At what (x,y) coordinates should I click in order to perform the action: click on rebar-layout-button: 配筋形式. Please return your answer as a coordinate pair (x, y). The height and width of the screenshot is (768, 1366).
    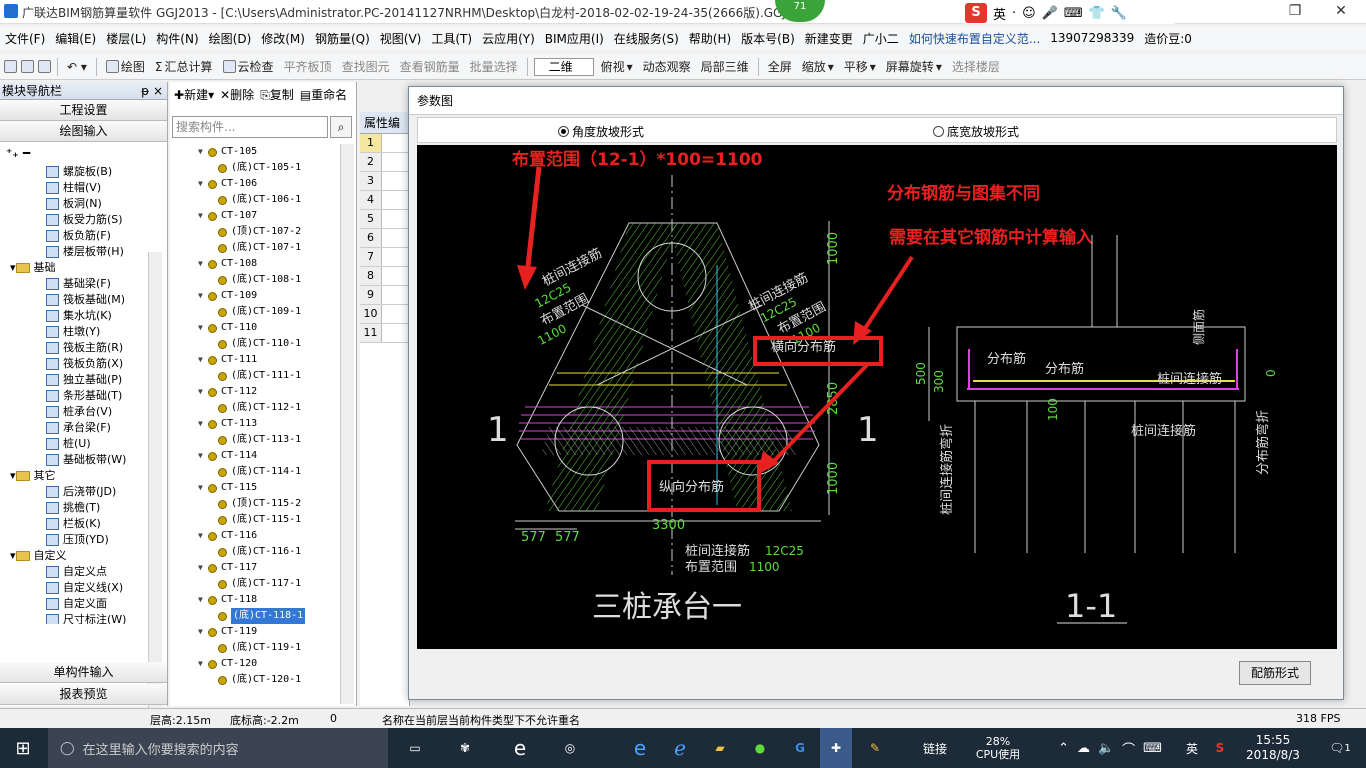
    Looking at the image, I should click on (1275, 673).